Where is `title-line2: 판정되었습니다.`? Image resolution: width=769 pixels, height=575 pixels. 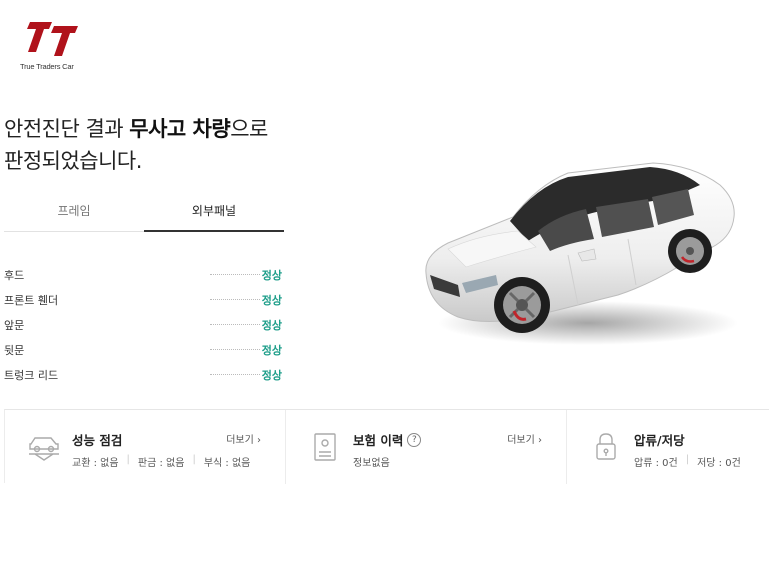 title-line2: 판정되었습니다. is located at coordinates (73, 161).